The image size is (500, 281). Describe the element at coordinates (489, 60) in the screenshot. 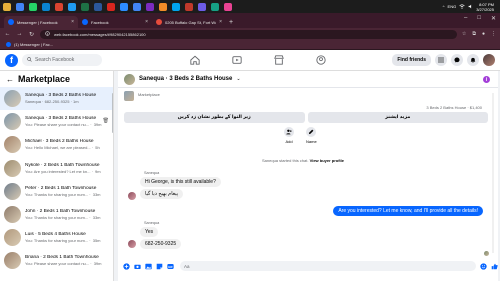

I see `profile-avatar` at that location.